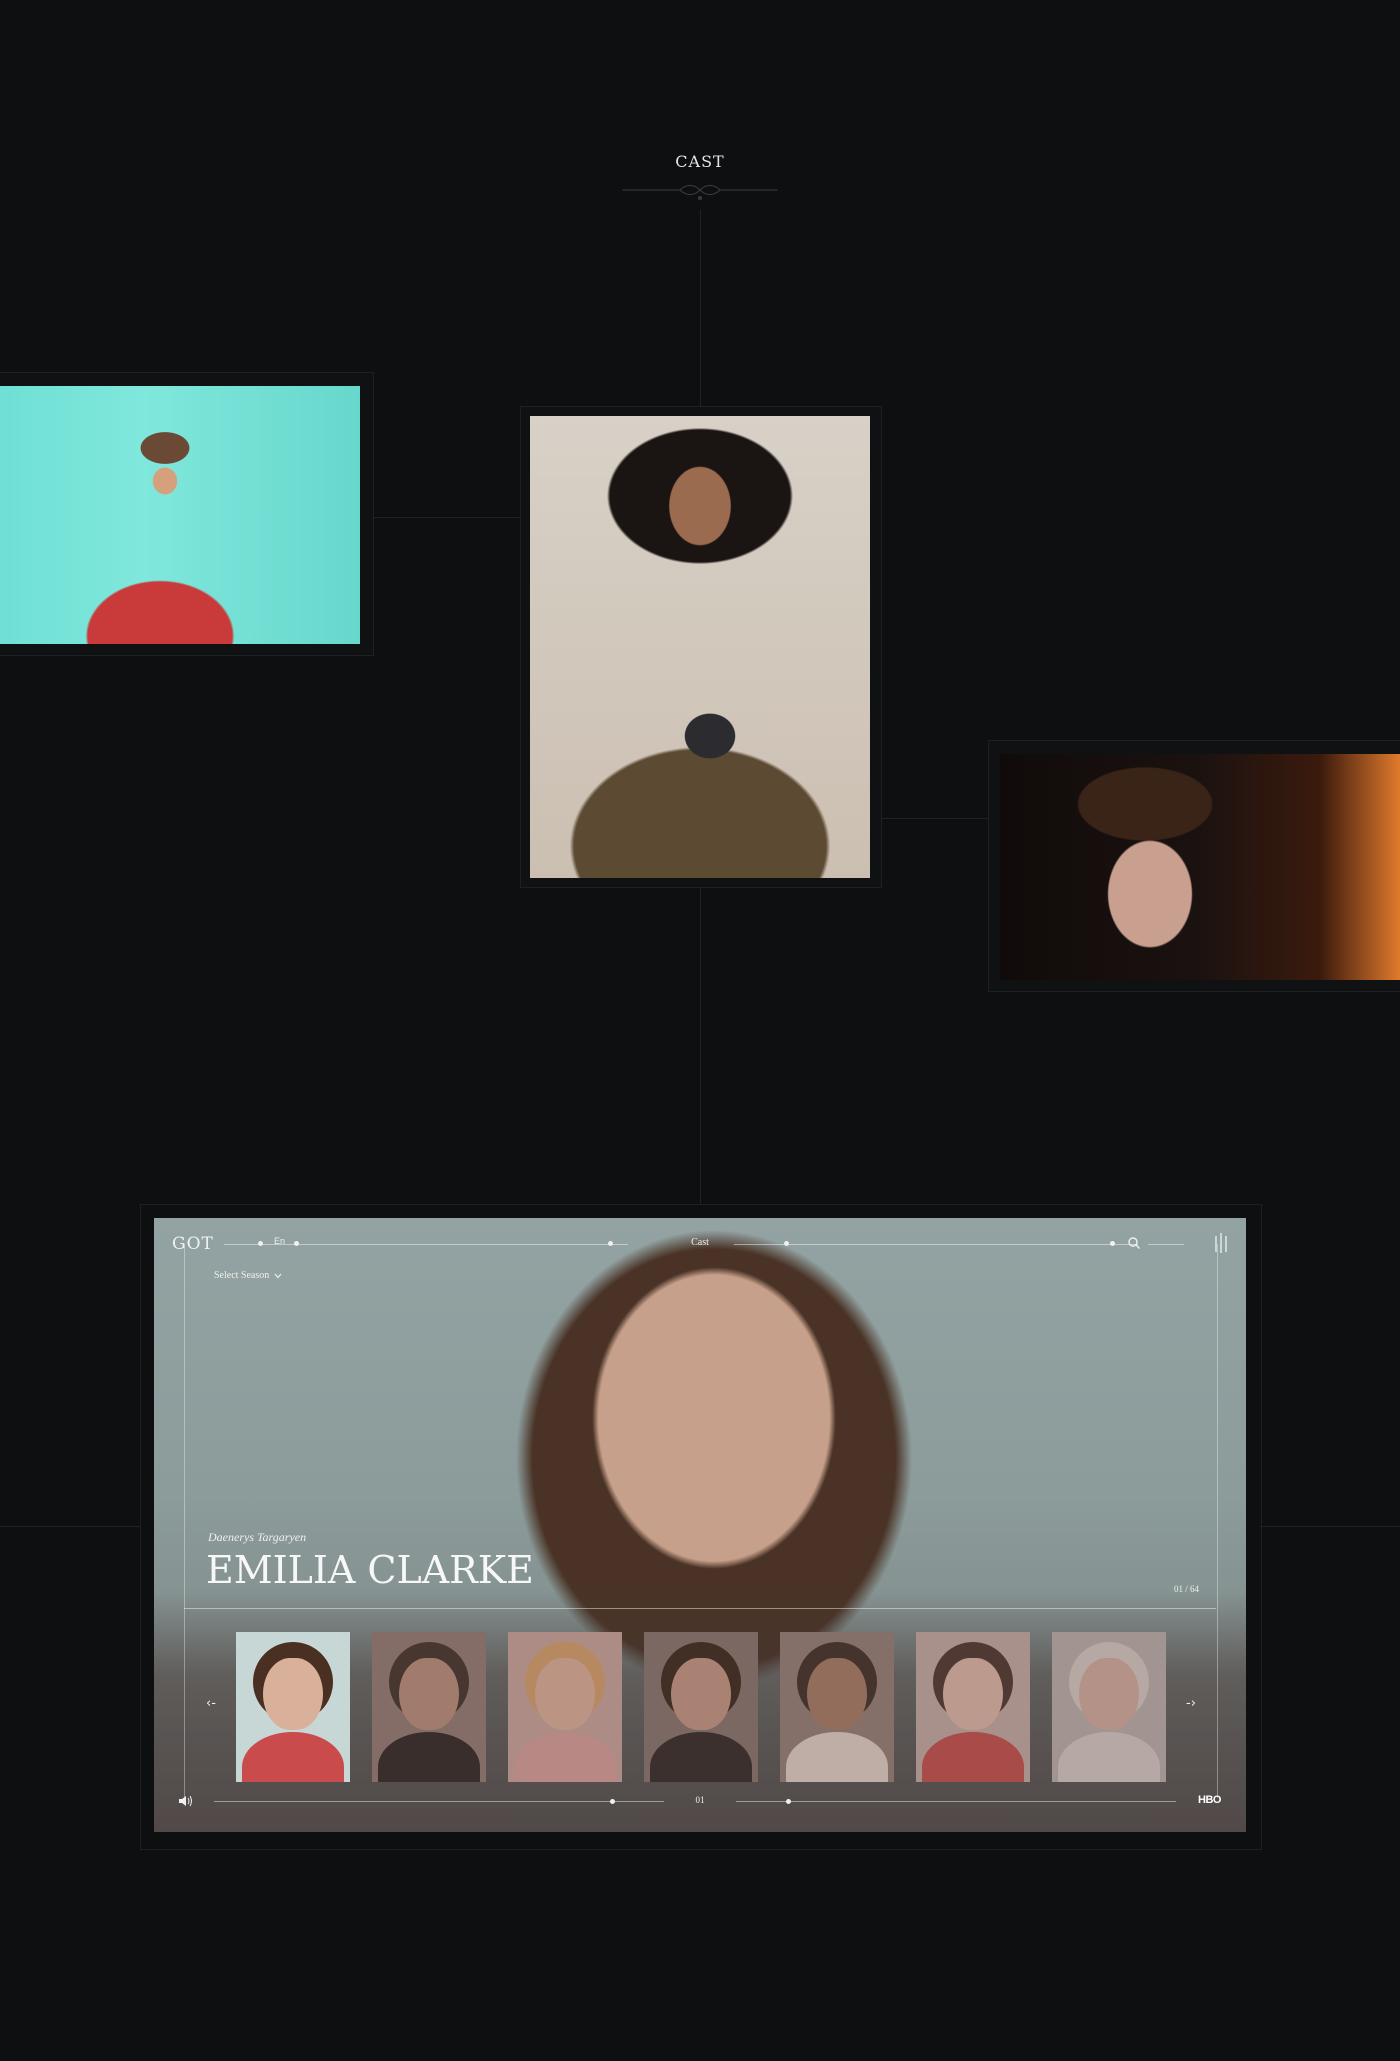  Describe the element at coordinates (1209, 1800) in the screenshot. I see `hbo-logo: HBO` at that location.